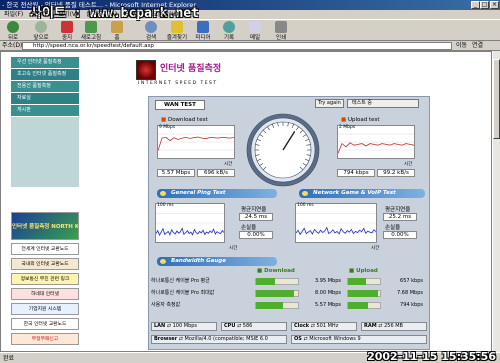 Image resolution: width=500 pixels, height=363 pixels. I want to click on menu-edit: 편집(E), so click(41, 14).